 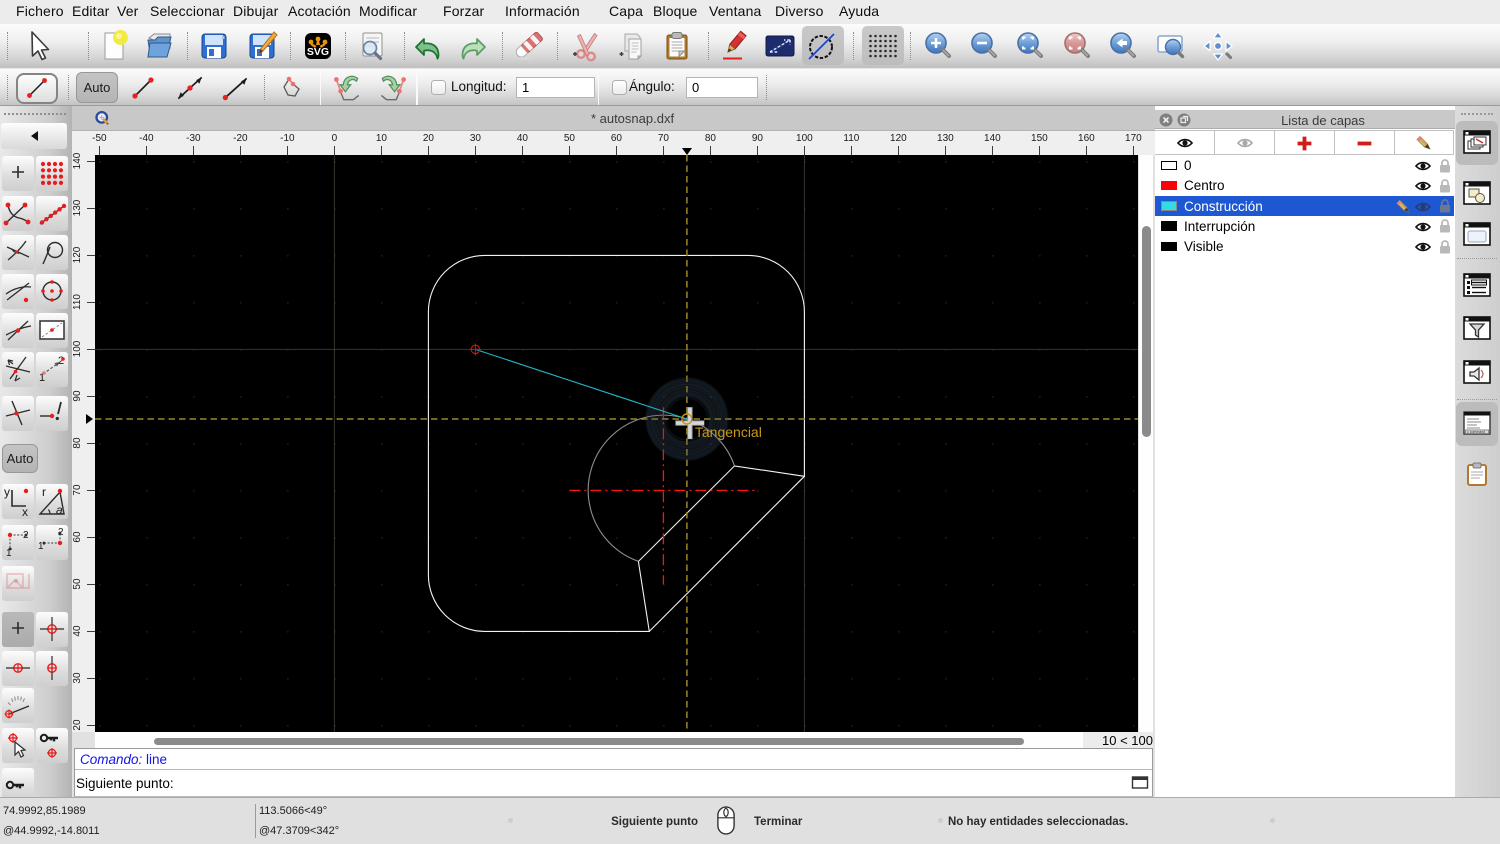 I want to click on svg-text: y, so click(x=7, y=492).